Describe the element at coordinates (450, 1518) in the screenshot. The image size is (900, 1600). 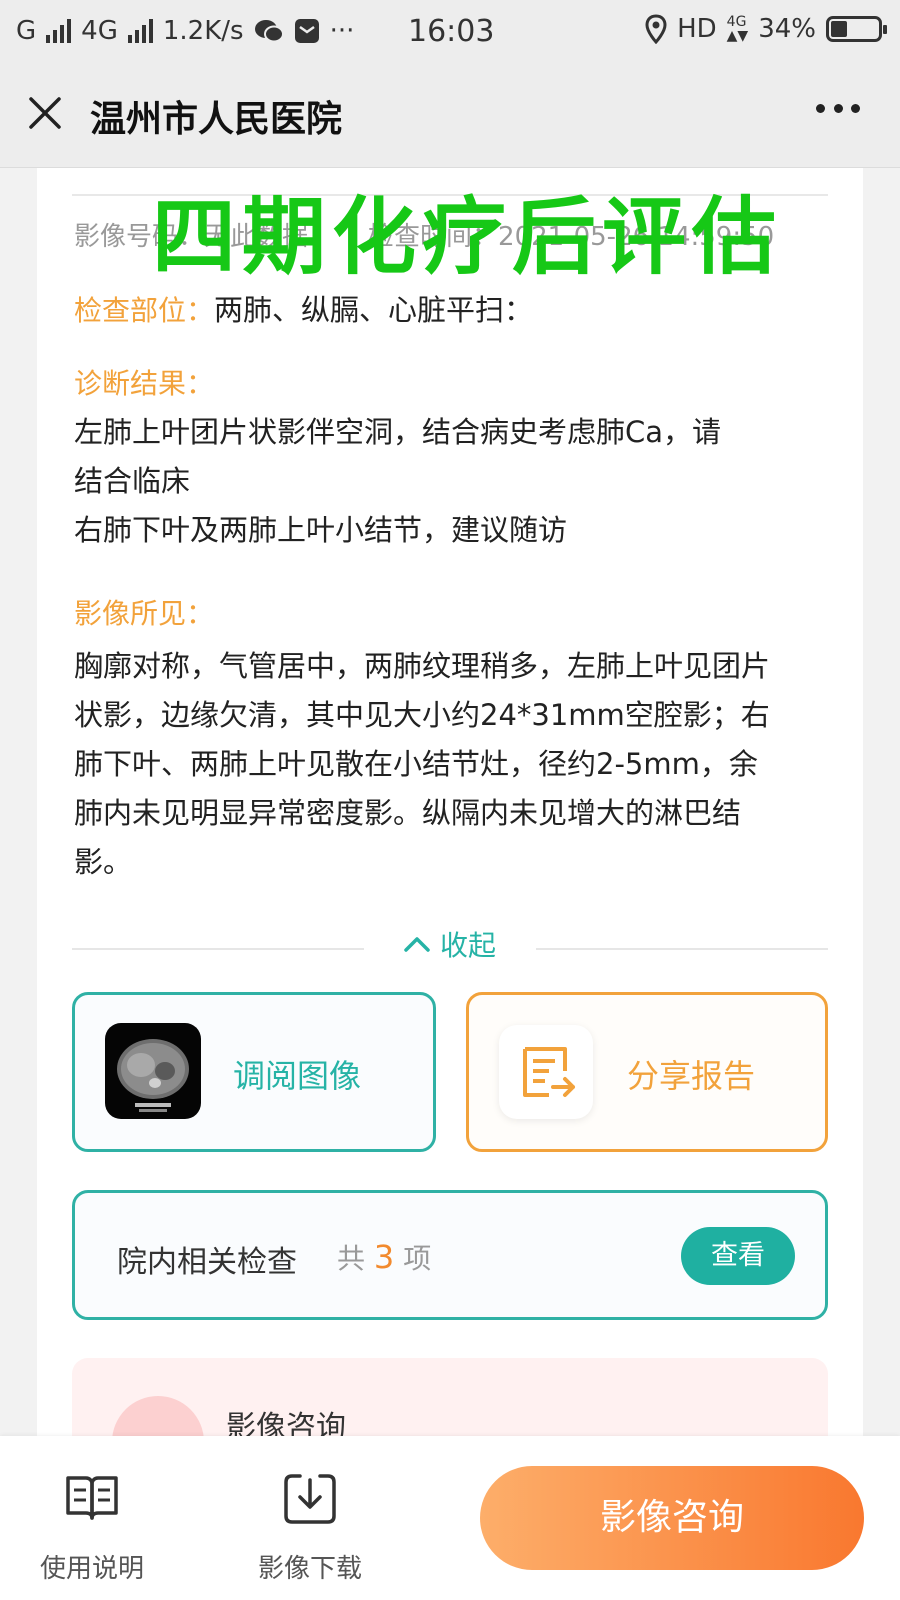
I see `bottom-bar: 使用说明 影像下载 影像咨询` at that location.